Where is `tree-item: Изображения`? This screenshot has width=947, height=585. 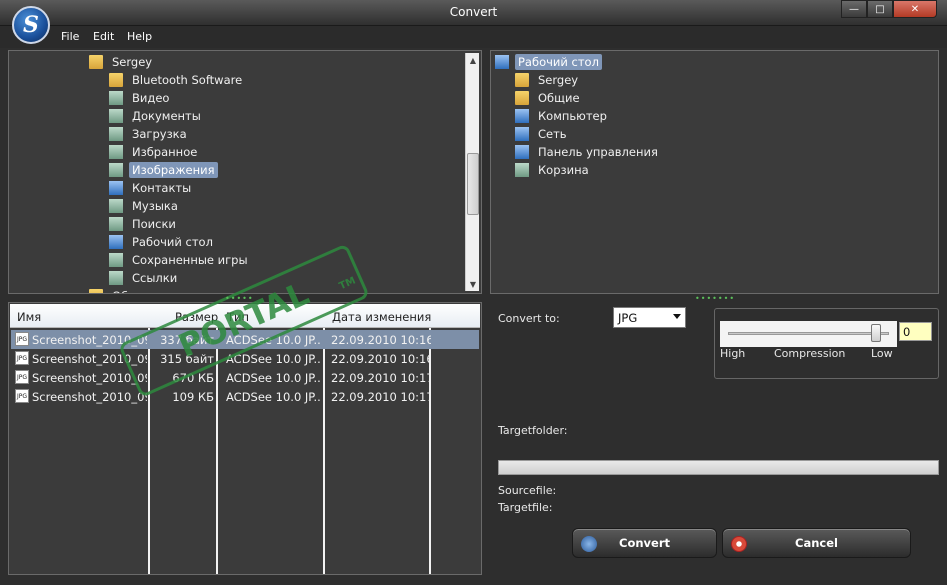 tree-item: Изображения is located at coordinates (163, 170).